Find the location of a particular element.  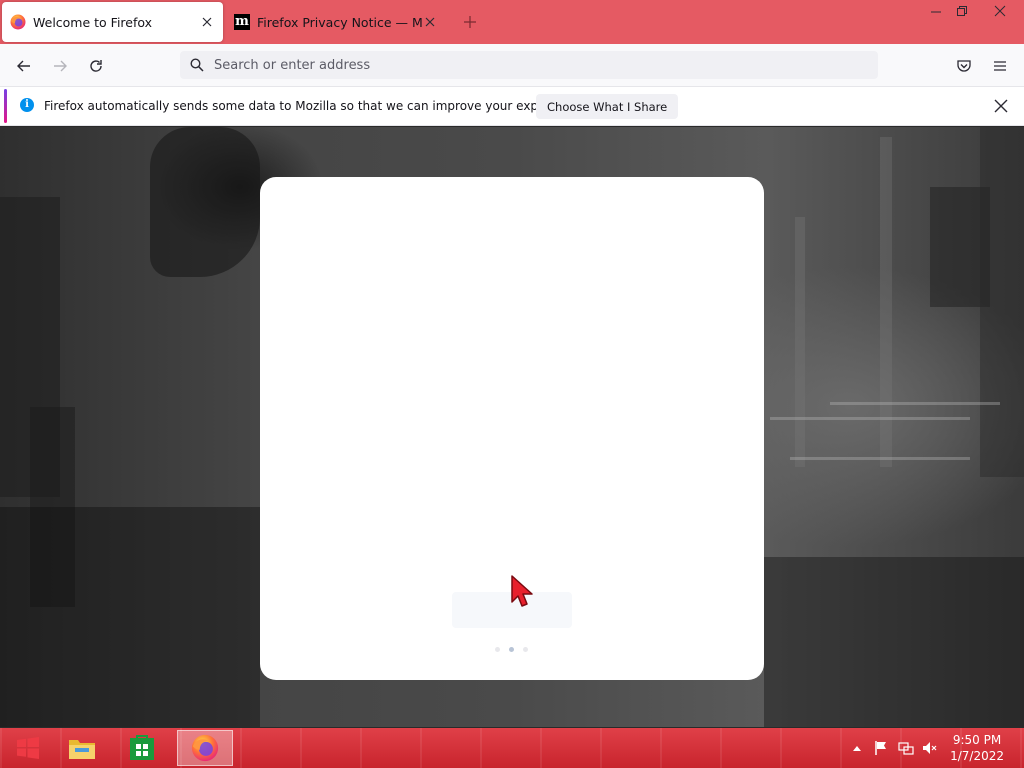

step-dot-active is located at coordinates (511, 649).